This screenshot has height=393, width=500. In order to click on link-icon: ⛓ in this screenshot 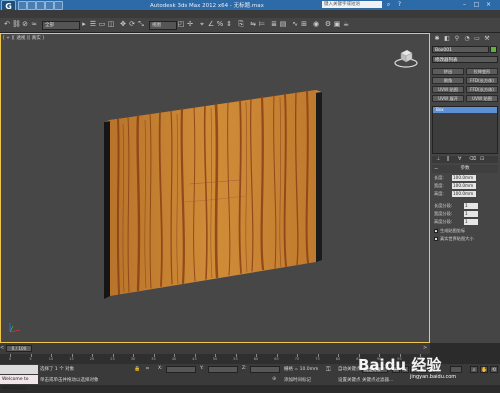, I will do `click(16, 24)`.